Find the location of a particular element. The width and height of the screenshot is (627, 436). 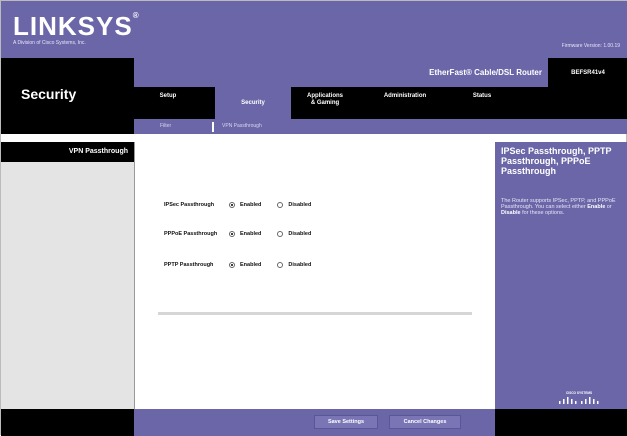

pptp-enabled-radio is located at coordinates (232, 265).